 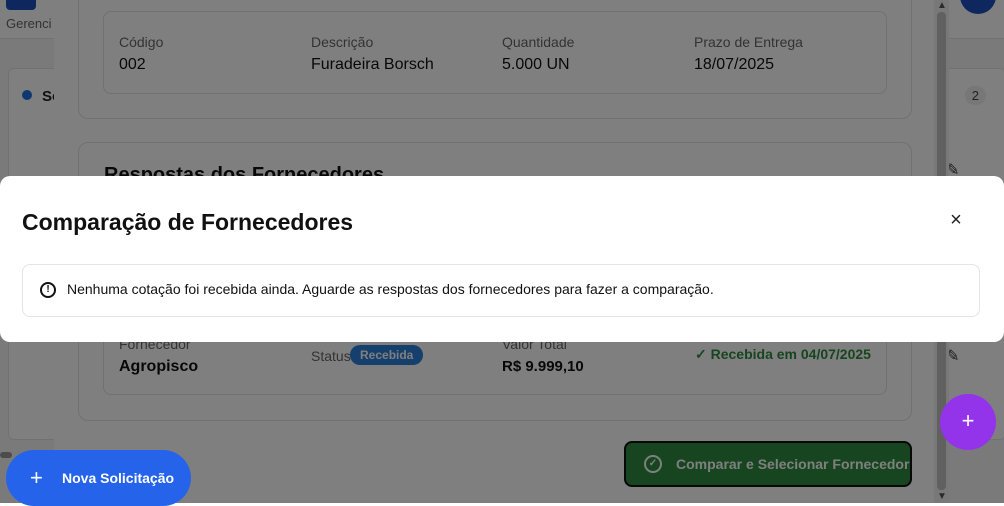 I want to click on alert-circle-icon: !, so click(x=48, y=290).